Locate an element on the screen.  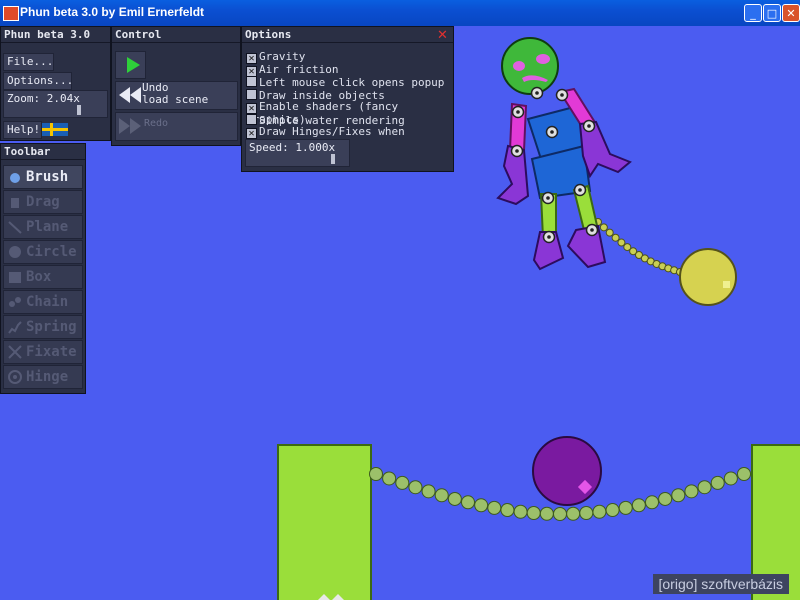
circle-icon is located at coordinates (15, 252).